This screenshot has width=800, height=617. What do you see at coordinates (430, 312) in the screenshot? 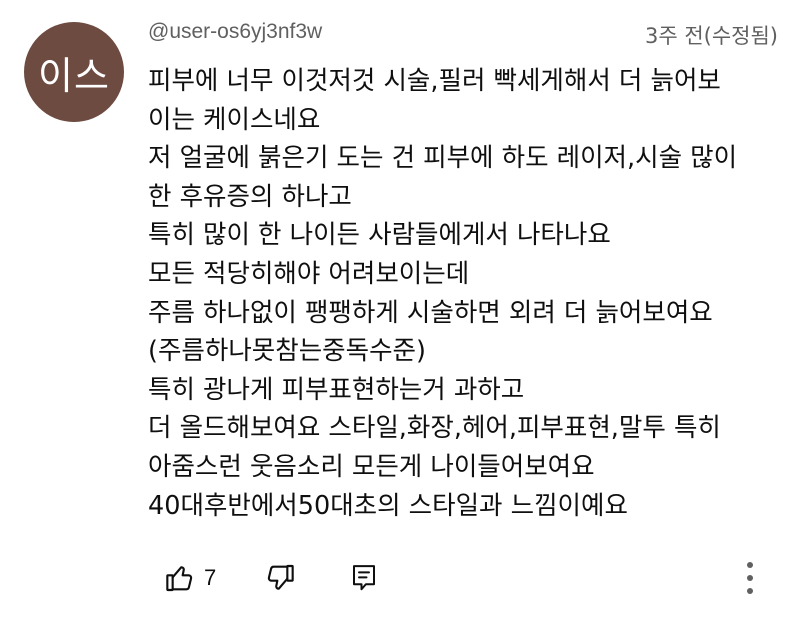
I see `comment-line: 주름 하나없이 팽팽하게 시술하면 외려 더 늙어보여요` at bounding box center [430, 312].